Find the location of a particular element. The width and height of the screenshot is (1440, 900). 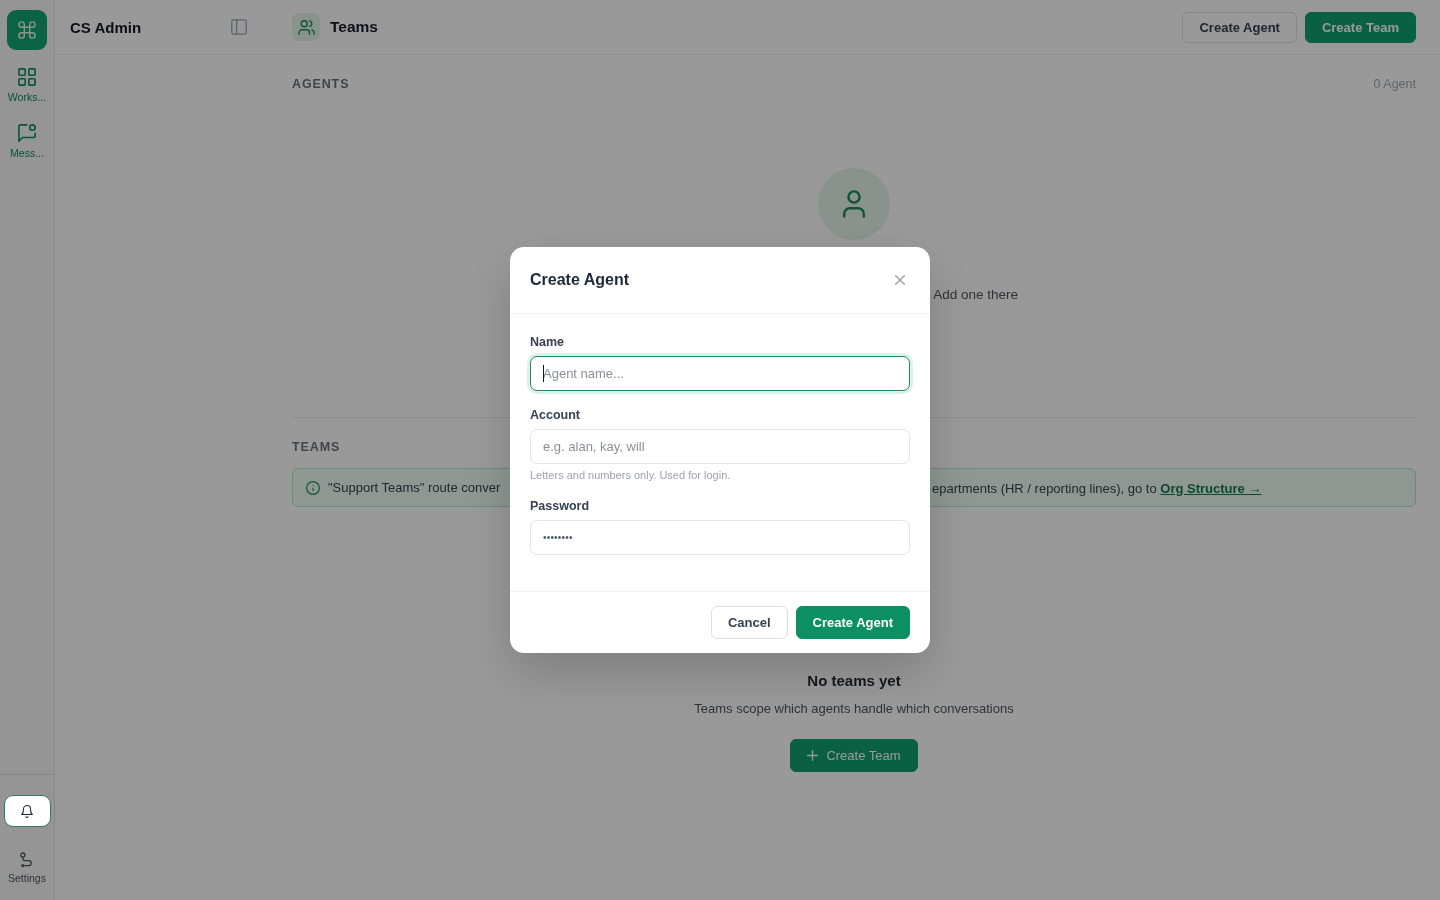

bell-icon is located at coordinates (27, 811).